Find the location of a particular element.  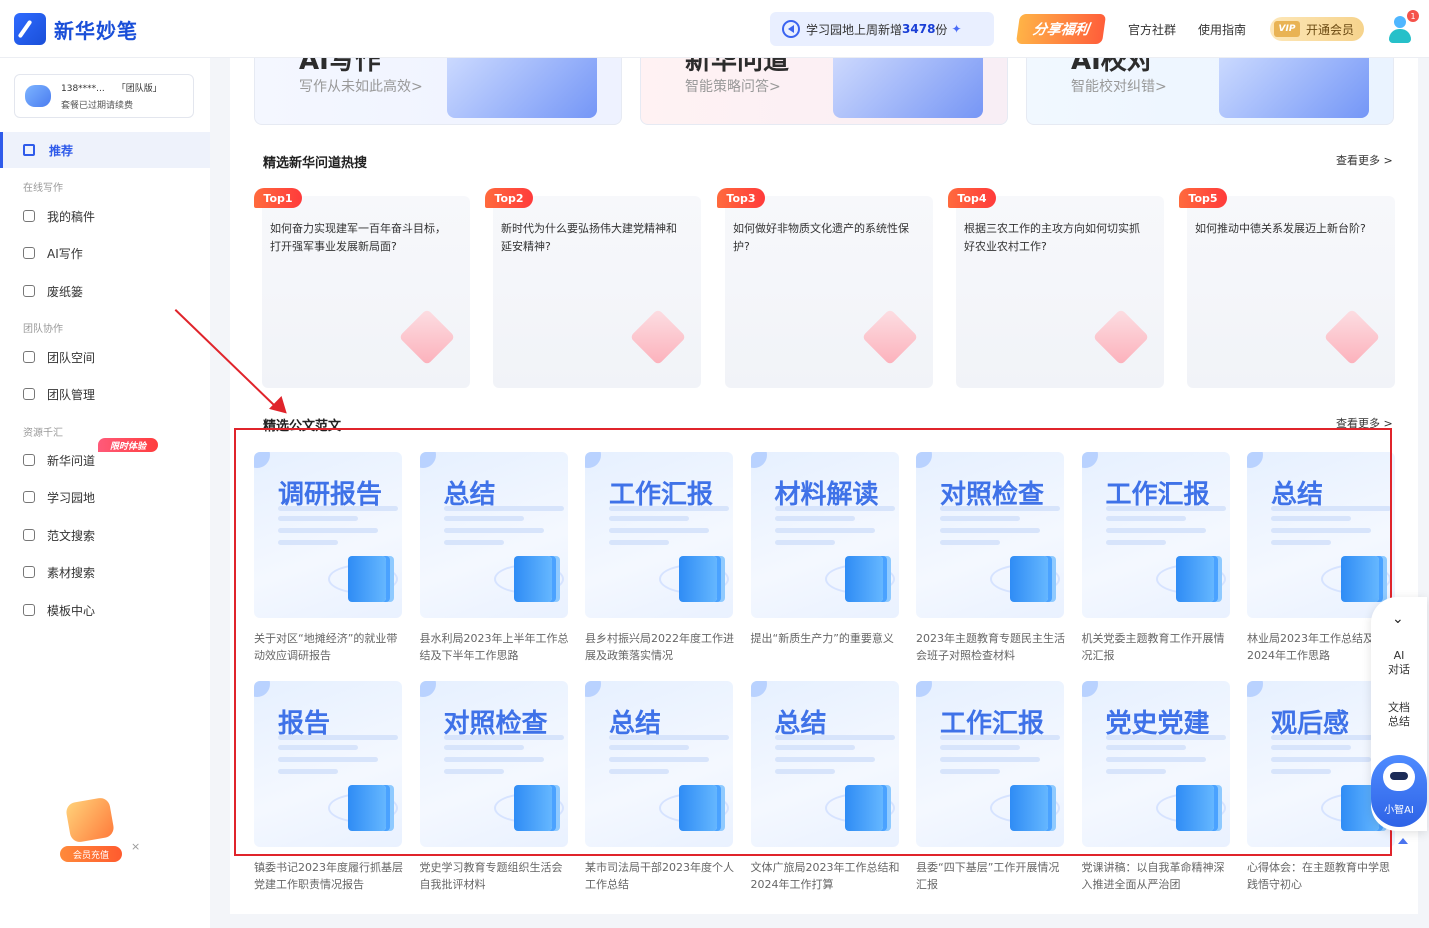

member-recharge-promo: 会员充值 is located at coordinates (91, 830).